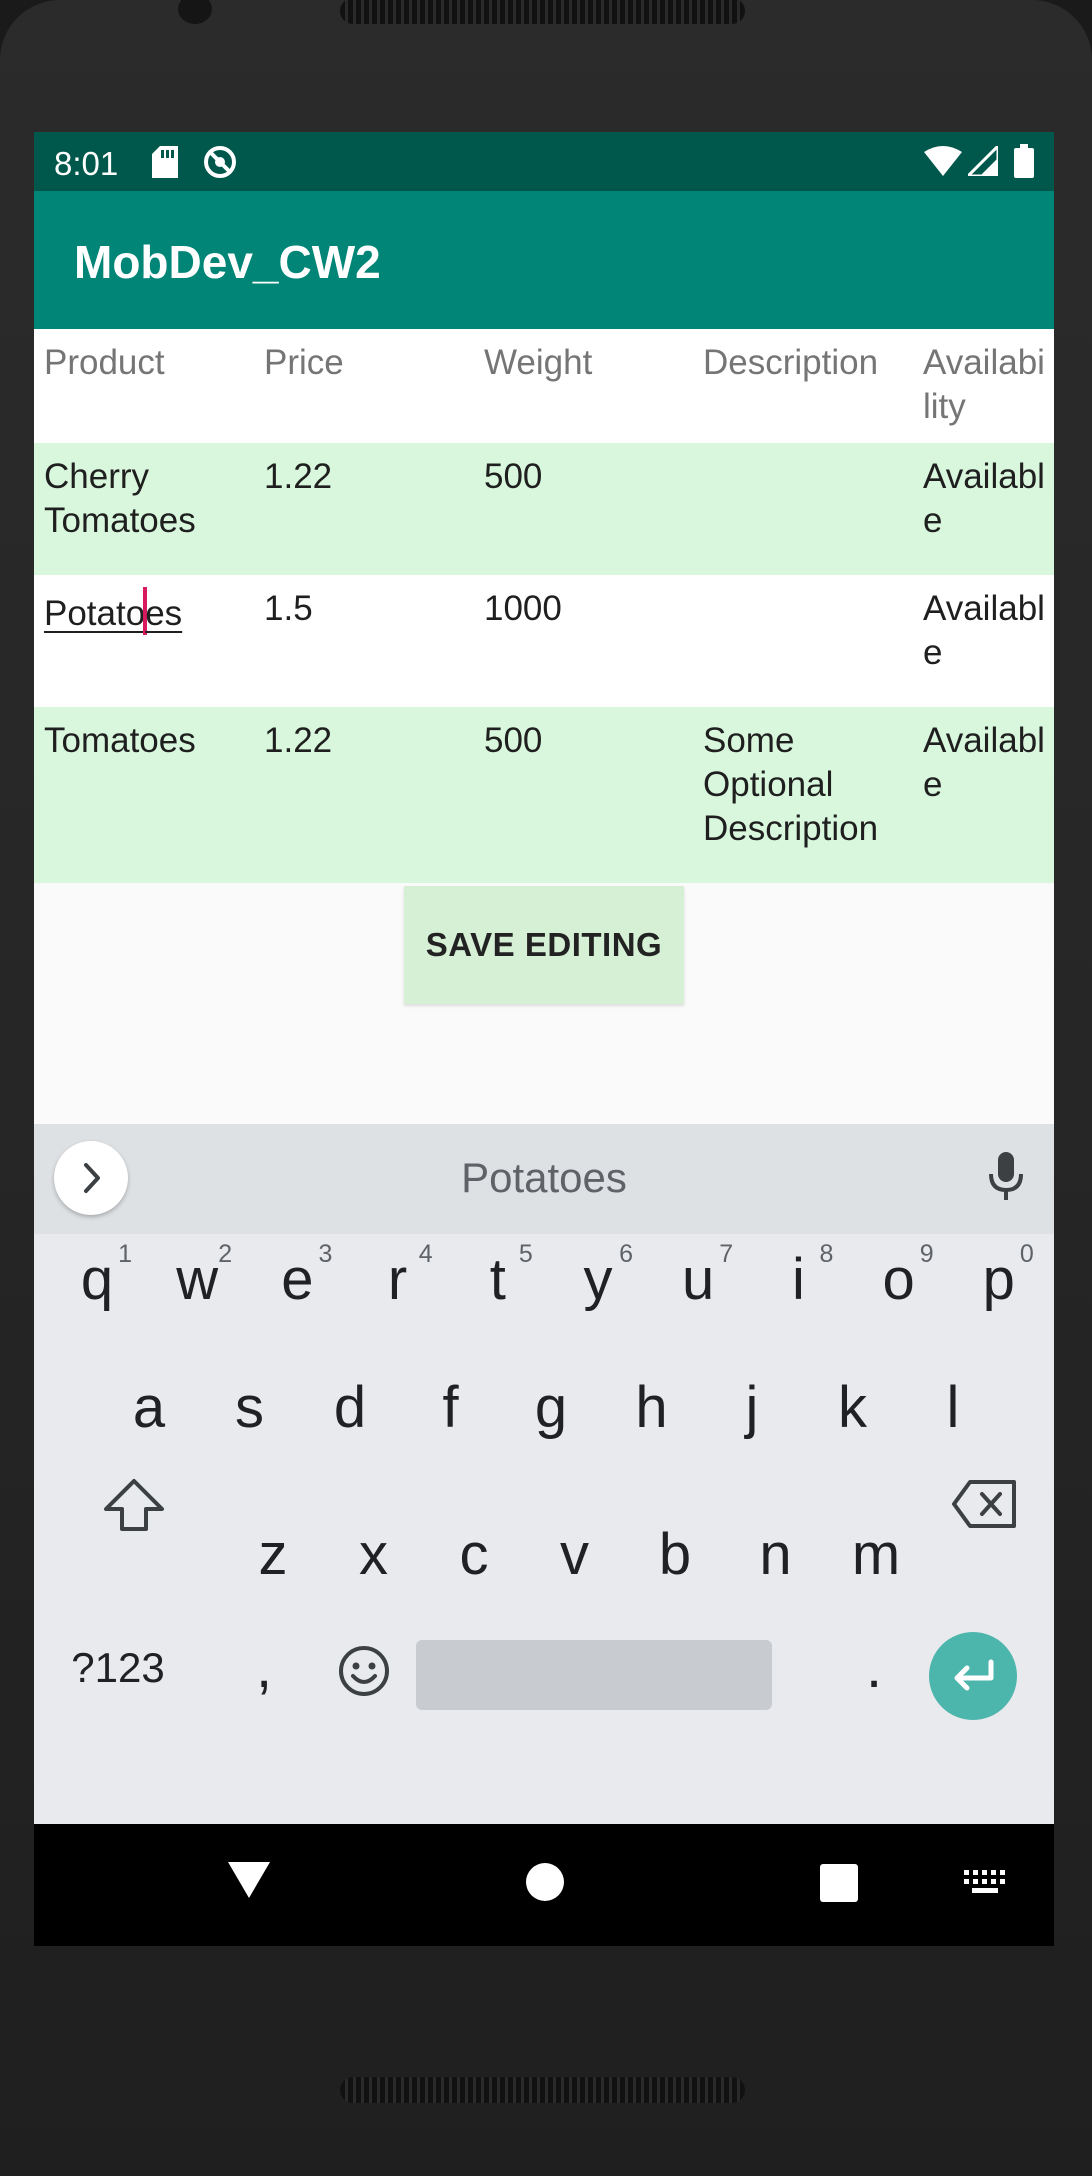 This screenshot has width=1092, height=2176. I want to click on key-r: r4, so click(398, 1276).